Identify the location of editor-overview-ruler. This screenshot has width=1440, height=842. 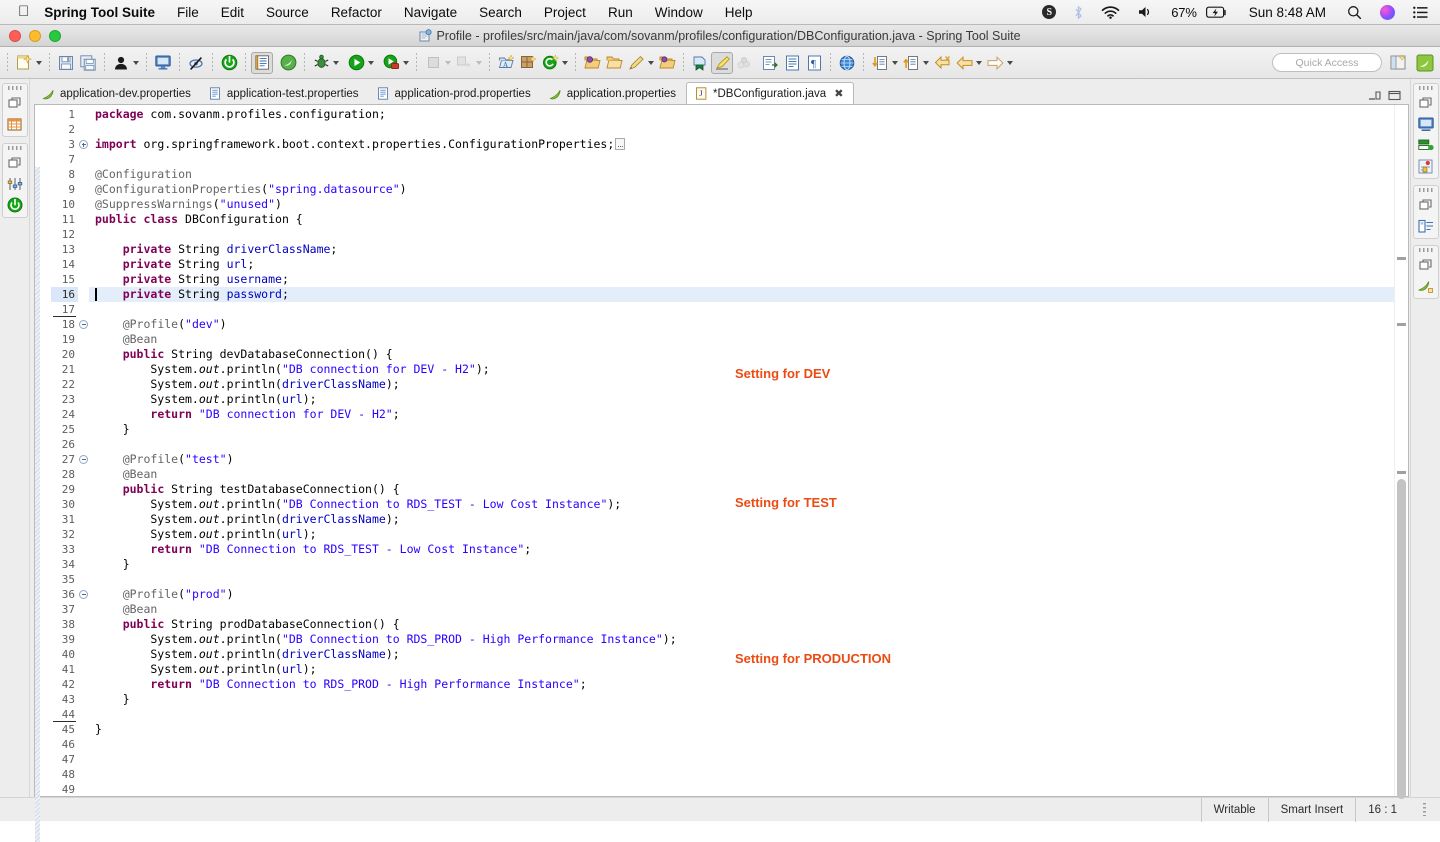
(1401, 452).